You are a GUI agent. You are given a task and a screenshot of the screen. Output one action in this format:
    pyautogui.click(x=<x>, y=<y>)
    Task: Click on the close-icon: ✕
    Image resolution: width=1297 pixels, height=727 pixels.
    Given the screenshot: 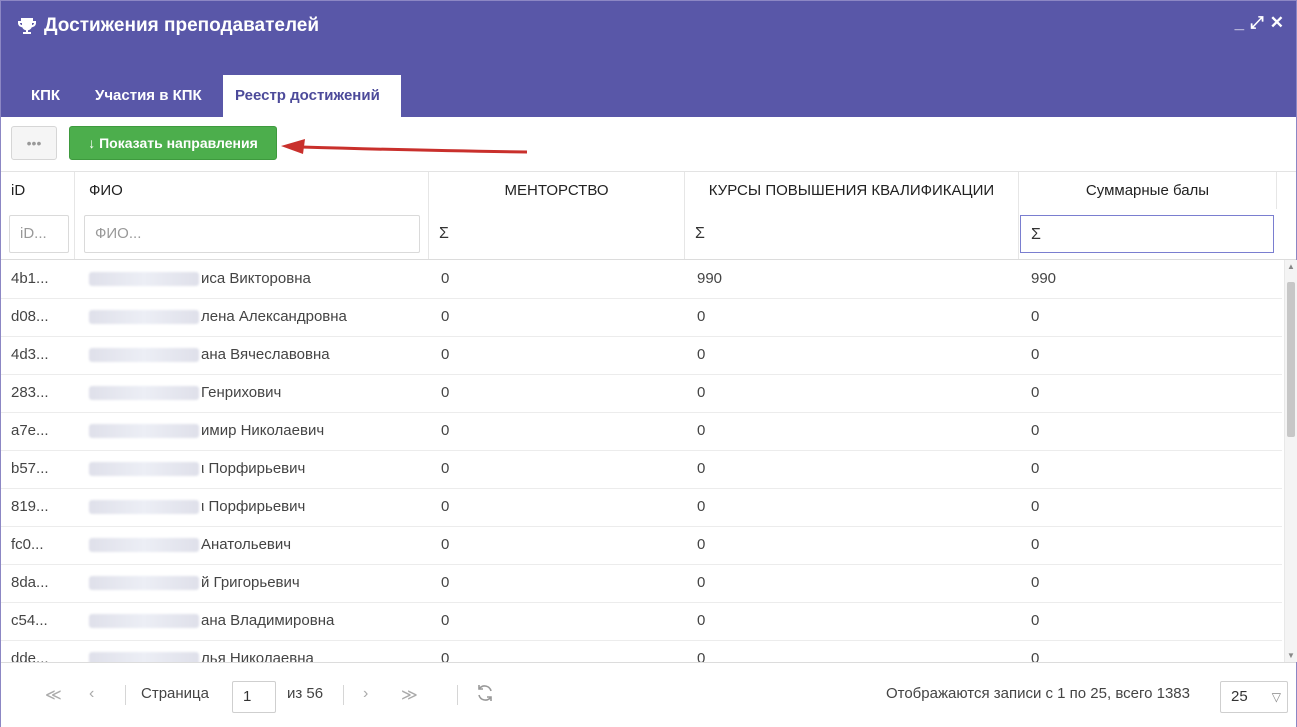 What is the action you would take?
    pyautogui.click(x=1277, y=23)
    